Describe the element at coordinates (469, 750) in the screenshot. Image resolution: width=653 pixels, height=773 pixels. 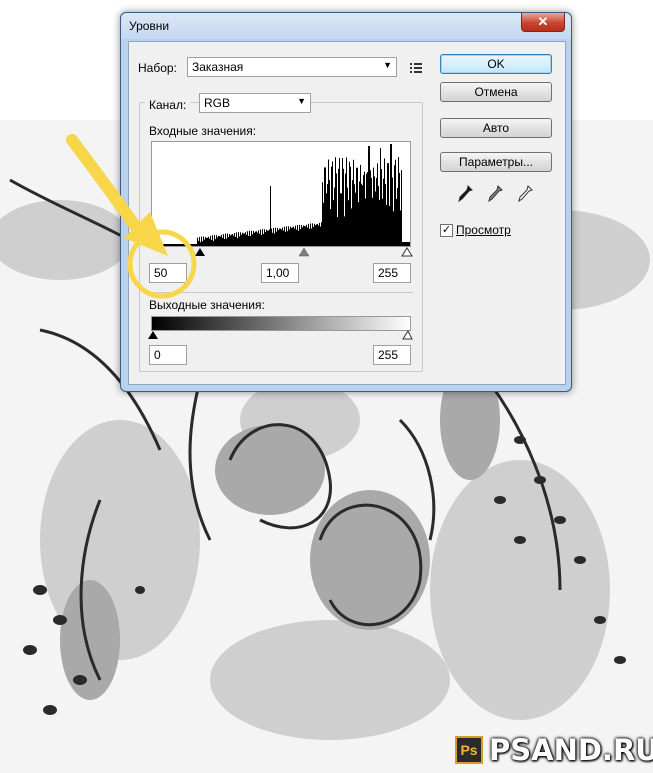
I see `ps-logo-icon: Ps` at that location.